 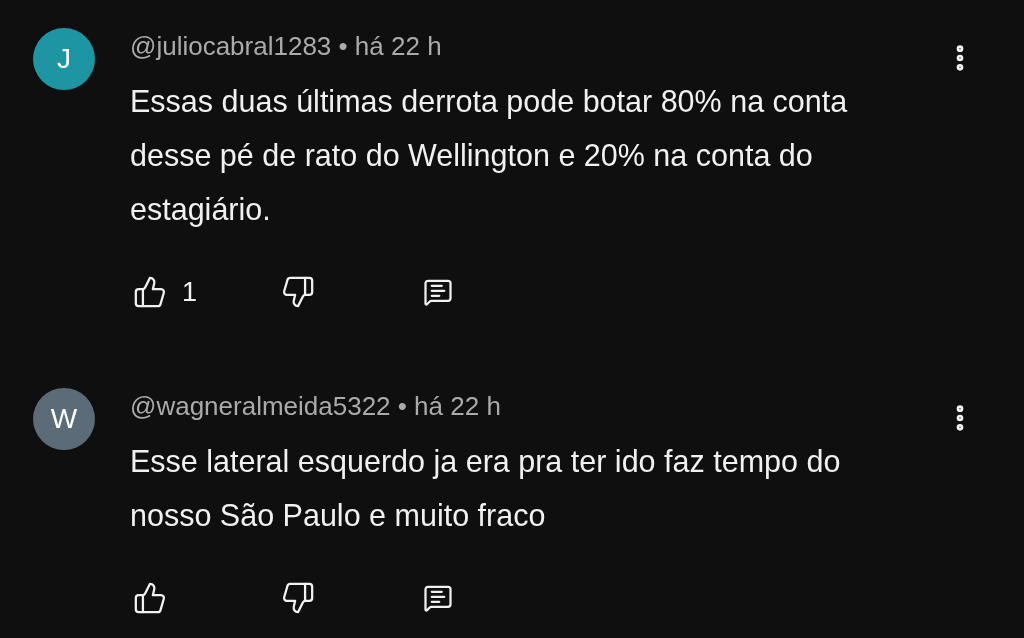 What do you see at coordinates (190, 292) in the screenshot?
I see `like-count: 1` at bounding box center [190, 292].